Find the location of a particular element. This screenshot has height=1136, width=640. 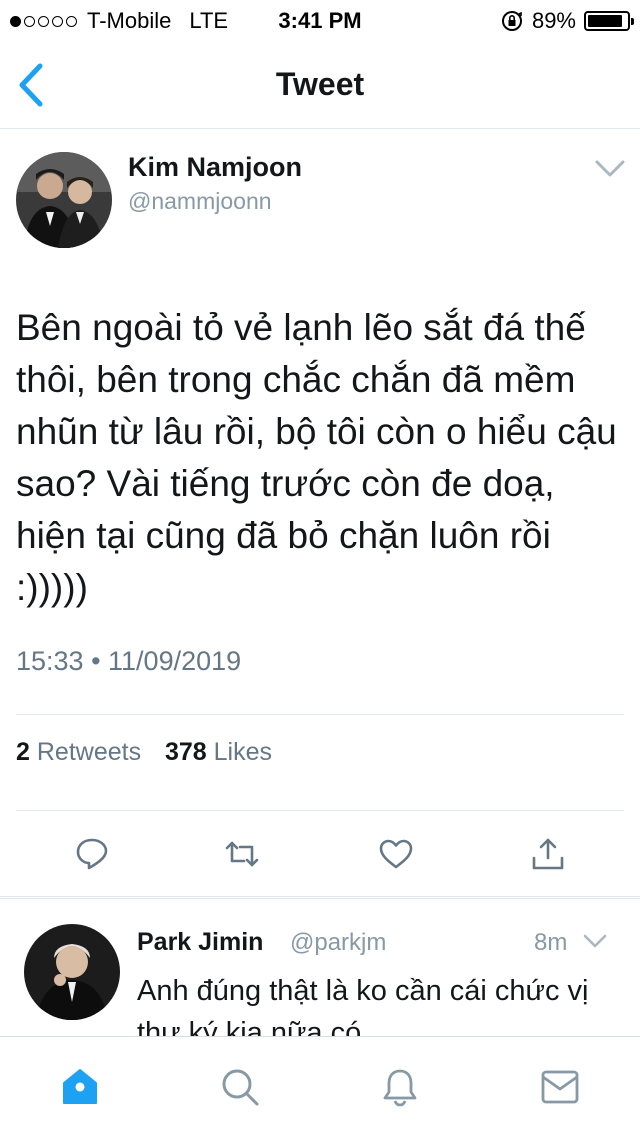

orientation-lock-icon is located at coordinates (511, 21).